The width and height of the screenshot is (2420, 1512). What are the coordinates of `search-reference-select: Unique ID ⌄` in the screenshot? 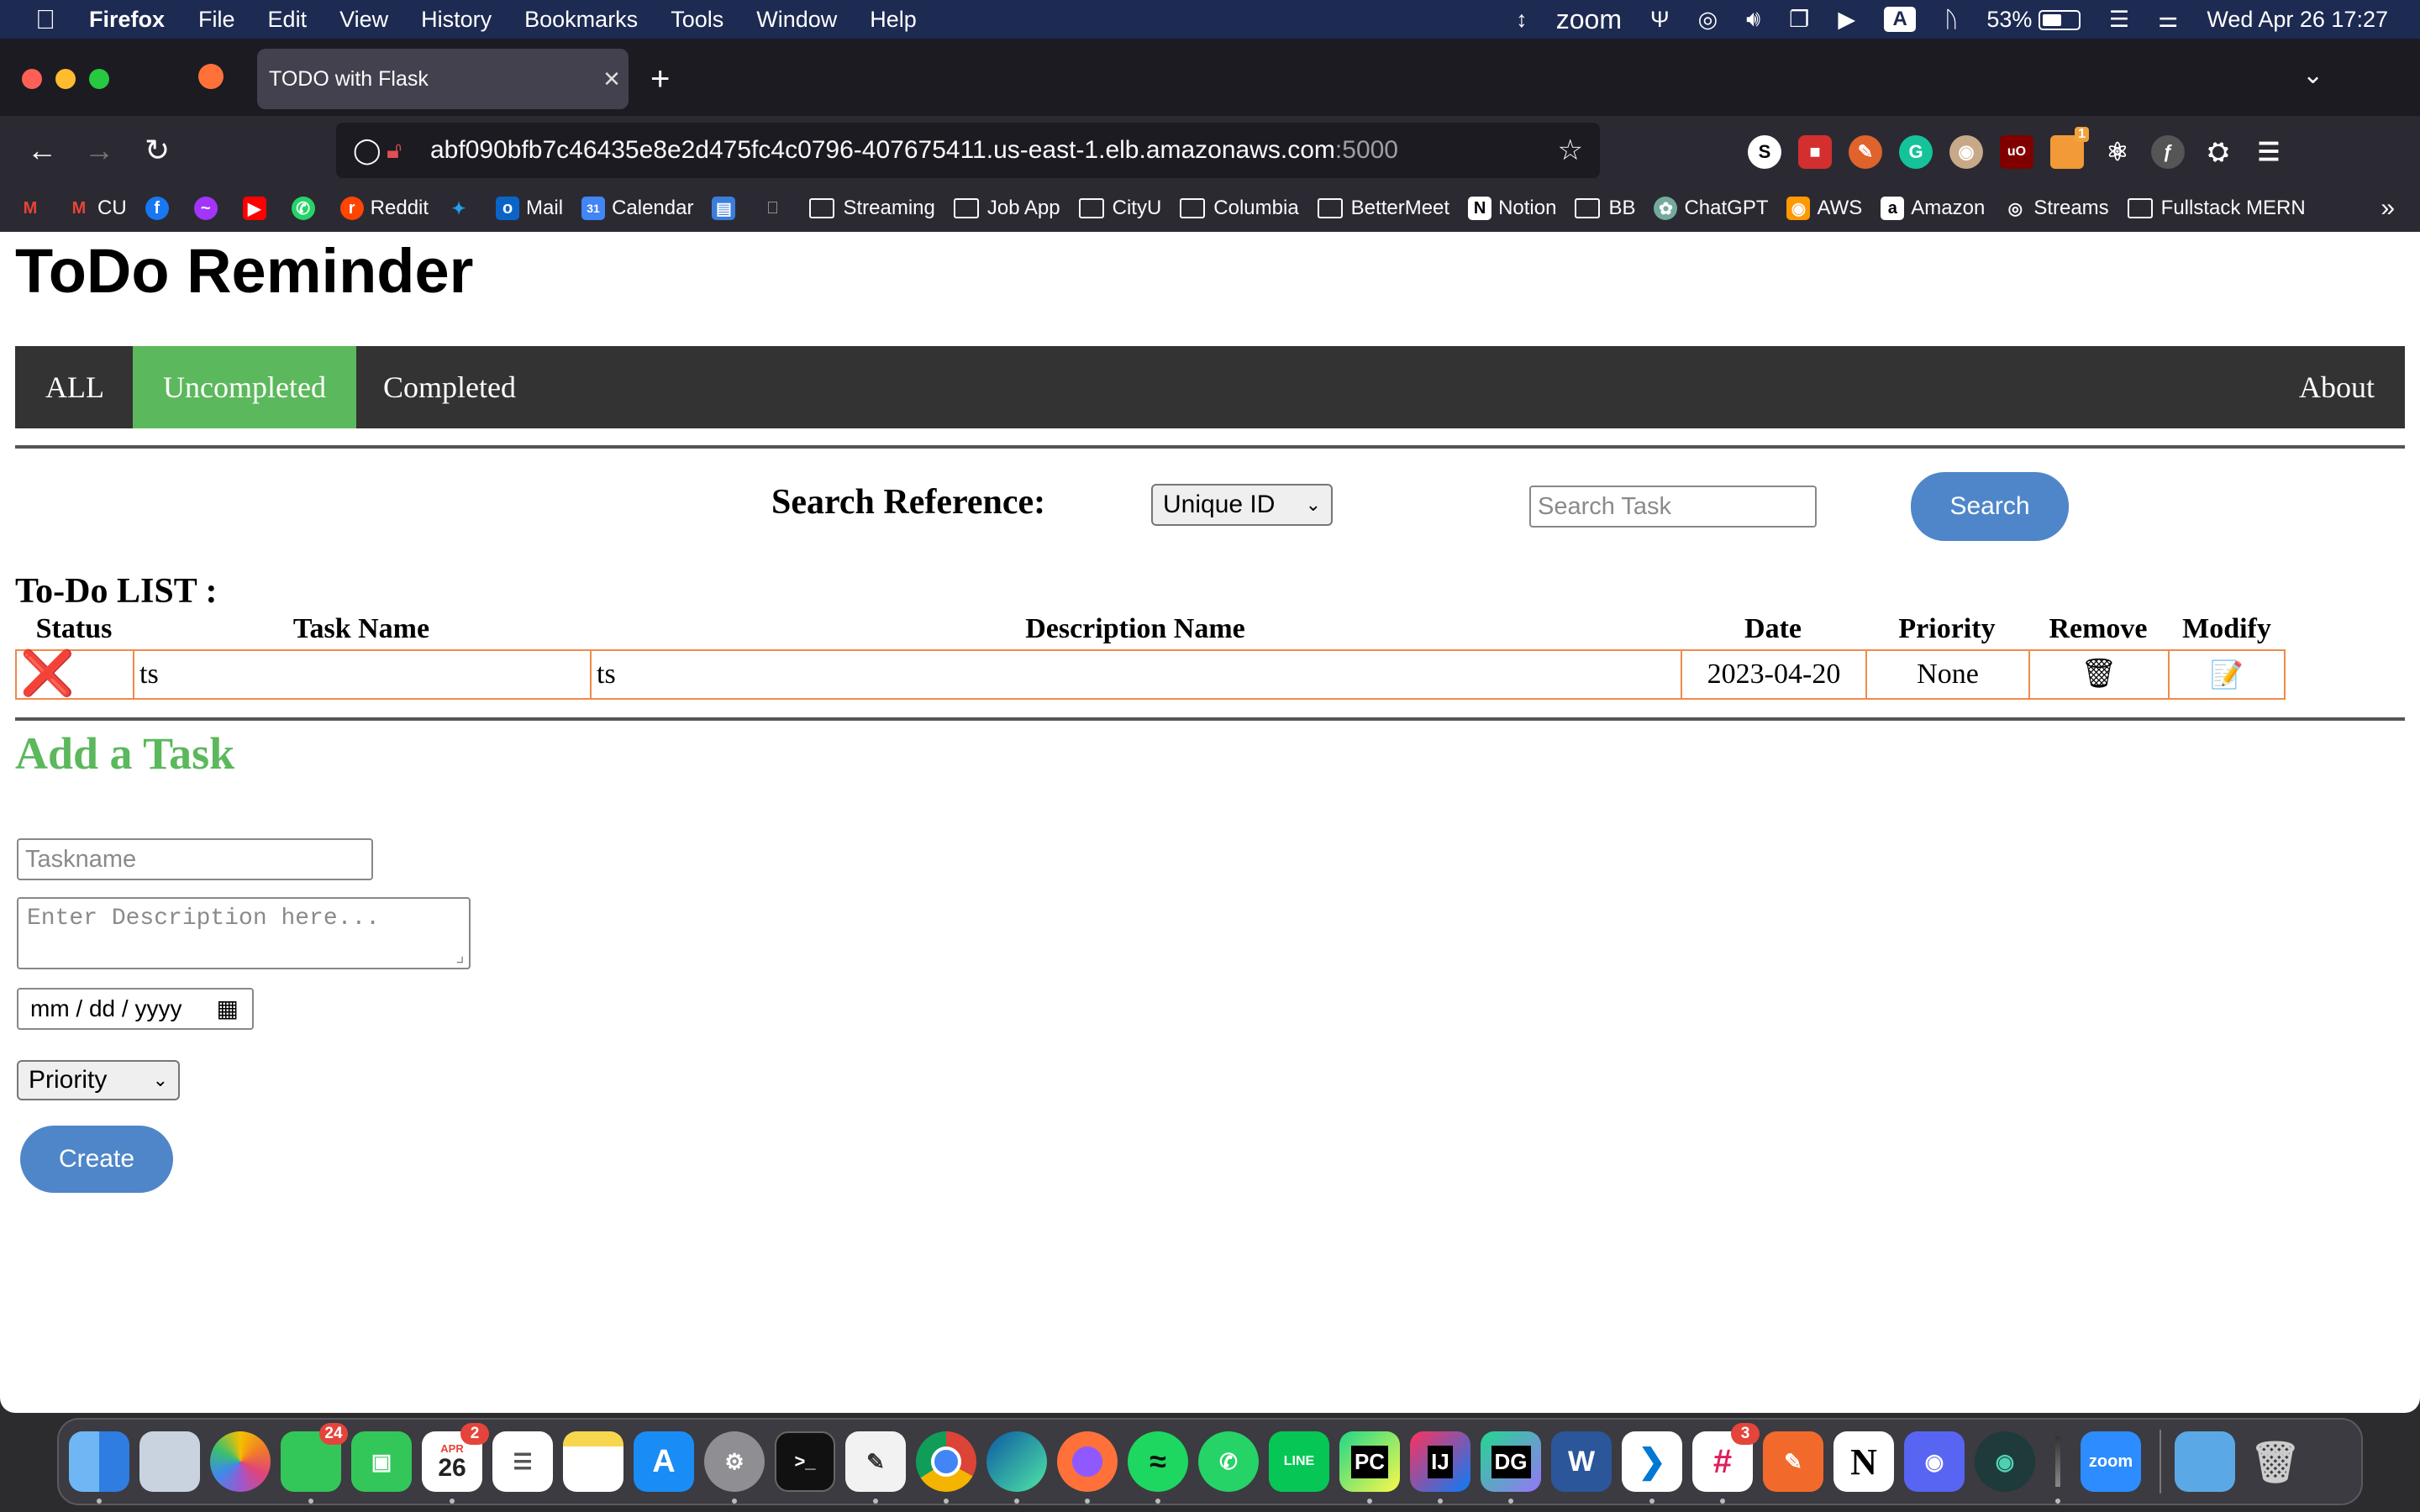 It's located at (1242, 505).